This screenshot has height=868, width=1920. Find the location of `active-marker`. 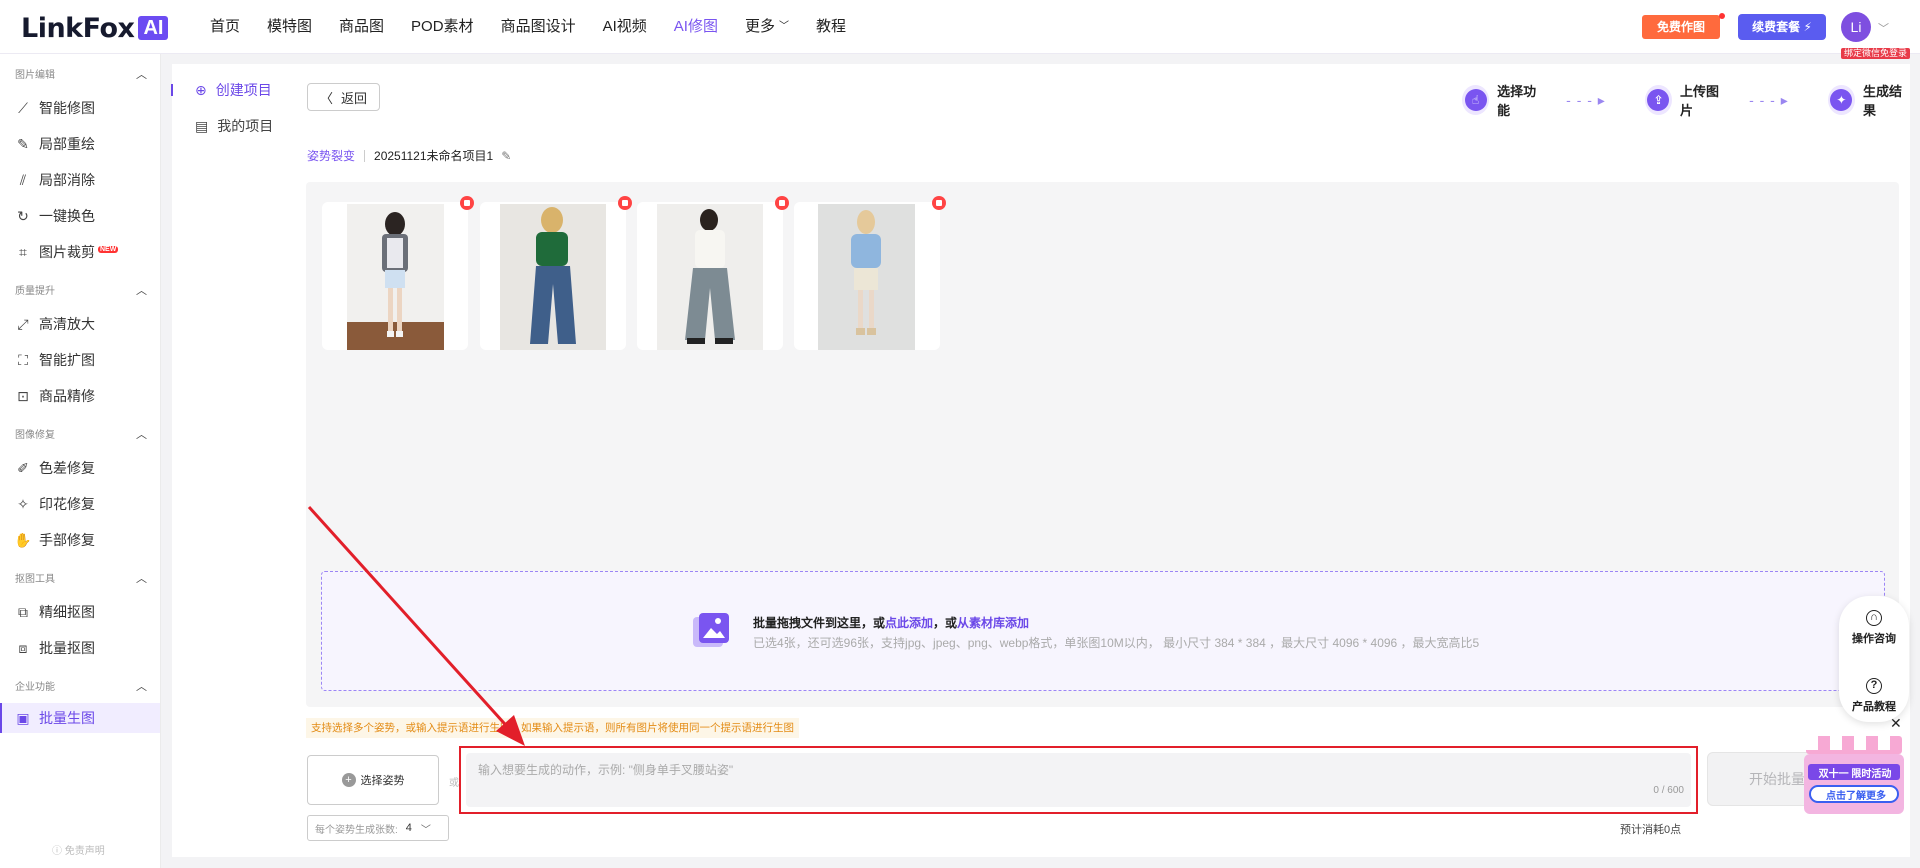

active-marker is located at coordinates (172, 90).